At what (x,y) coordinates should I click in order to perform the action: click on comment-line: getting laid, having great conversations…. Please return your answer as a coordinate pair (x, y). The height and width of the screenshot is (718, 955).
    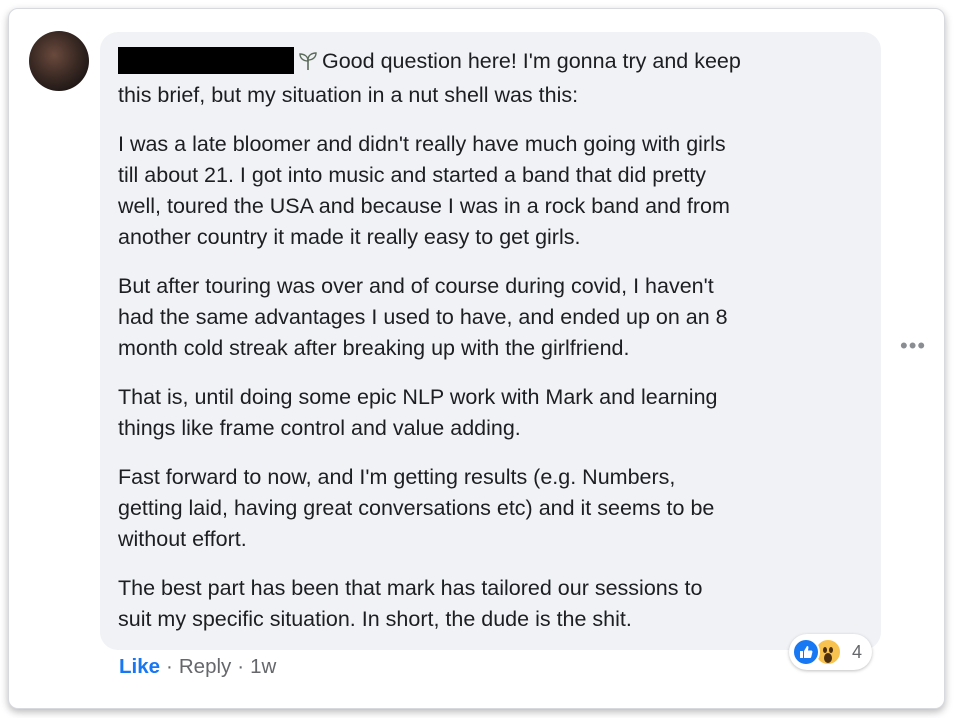
    Looking at the image, I should click on (416, 508).